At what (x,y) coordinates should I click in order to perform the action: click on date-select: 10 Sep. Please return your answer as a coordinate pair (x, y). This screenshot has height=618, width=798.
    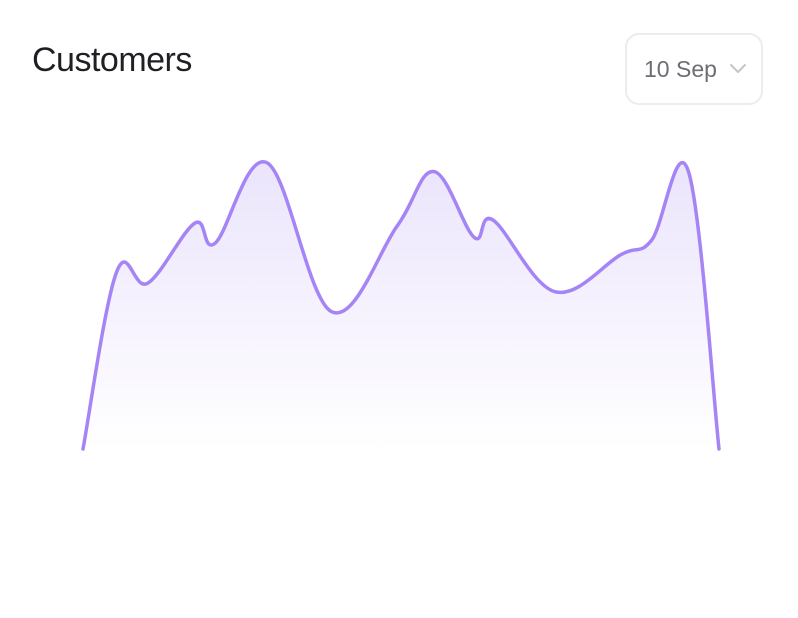
    Looking at the image, I should click on (694, 69).